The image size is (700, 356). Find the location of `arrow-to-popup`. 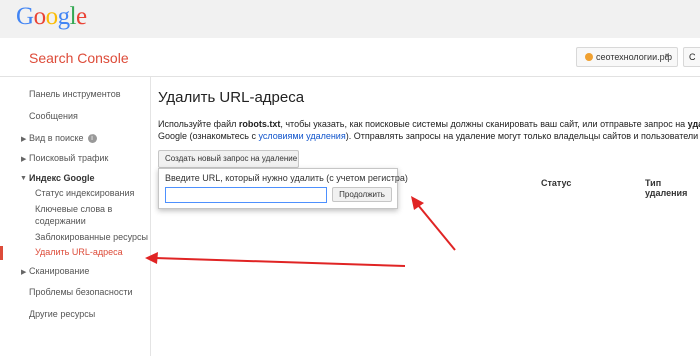

arrow-to-popup is located at coordinates (433, 223).